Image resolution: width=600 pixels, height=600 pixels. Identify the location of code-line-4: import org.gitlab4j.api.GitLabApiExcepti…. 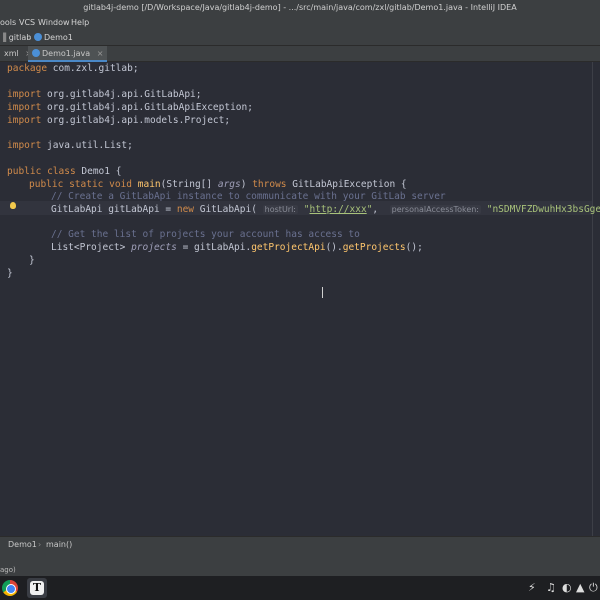
(130, 107).